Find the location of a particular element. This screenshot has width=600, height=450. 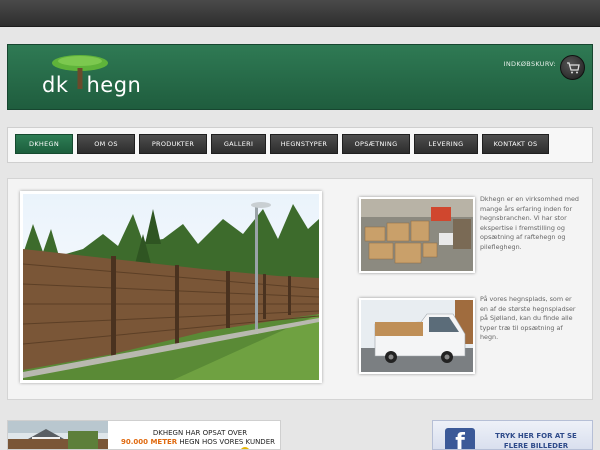

nav-levering: LEVERING is located at coordinates (446, 144).